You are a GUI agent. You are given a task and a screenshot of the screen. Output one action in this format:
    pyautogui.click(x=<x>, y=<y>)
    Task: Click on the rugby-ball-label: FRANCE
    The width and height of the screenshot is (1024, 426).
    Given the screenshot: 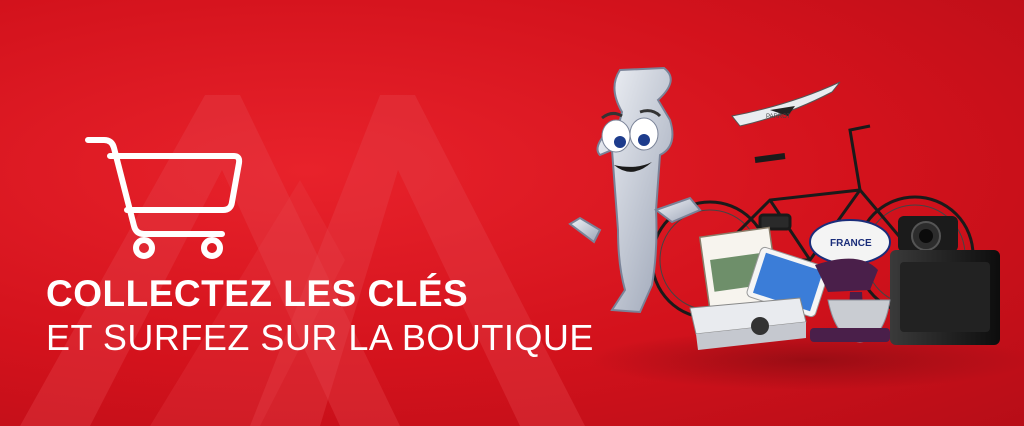 What is the action you would take?
    pyautogui.click(x=851, y=243)
    